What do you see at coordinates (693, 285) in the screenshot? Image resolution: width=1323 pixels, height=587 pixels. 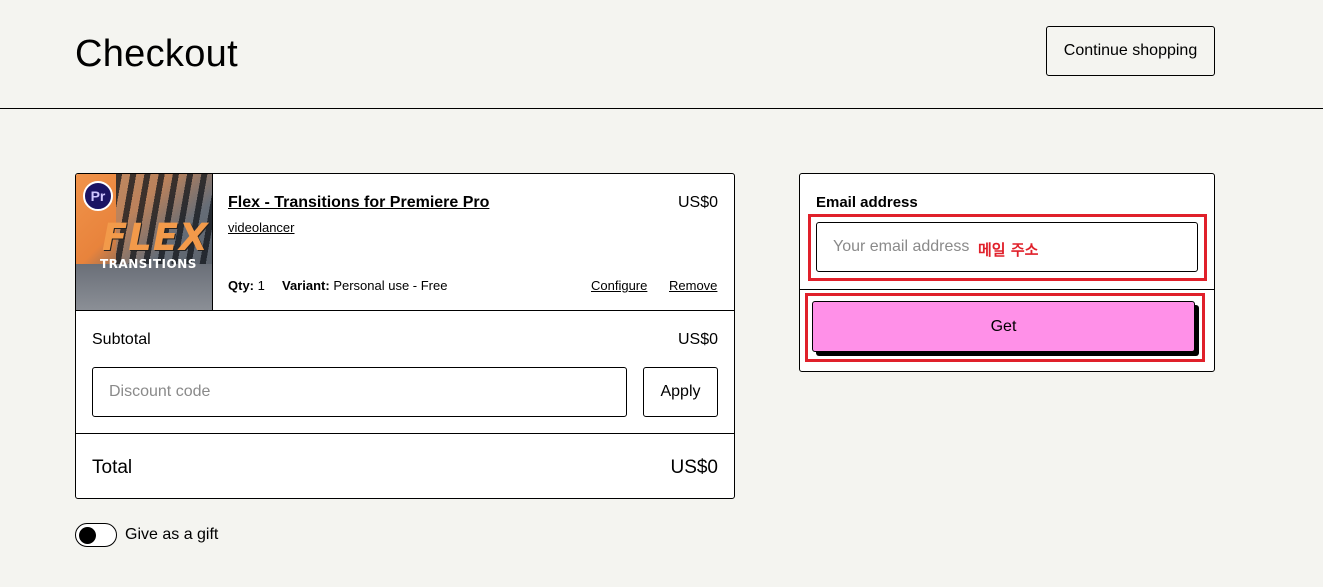 I see `remove-link: Remove` at bounding box center [693, 285].